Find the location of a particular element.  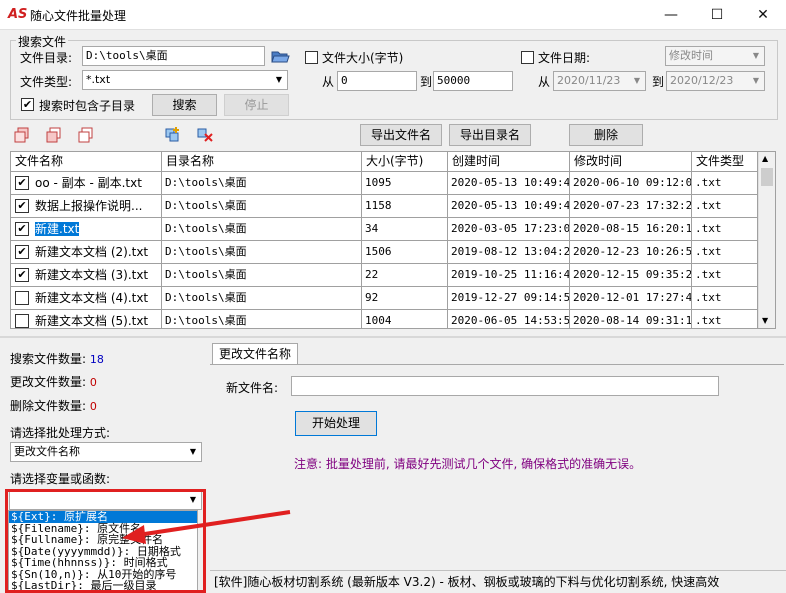

col-header-type: 文件类型 is located at coordinates (725, 162).